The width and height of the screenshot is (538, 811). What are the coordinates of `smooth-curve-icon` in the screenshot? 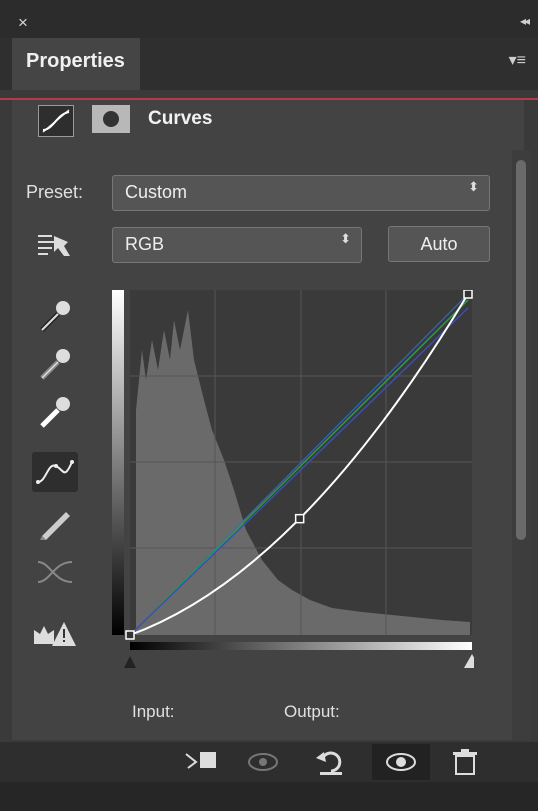 It's located at (55, 572).